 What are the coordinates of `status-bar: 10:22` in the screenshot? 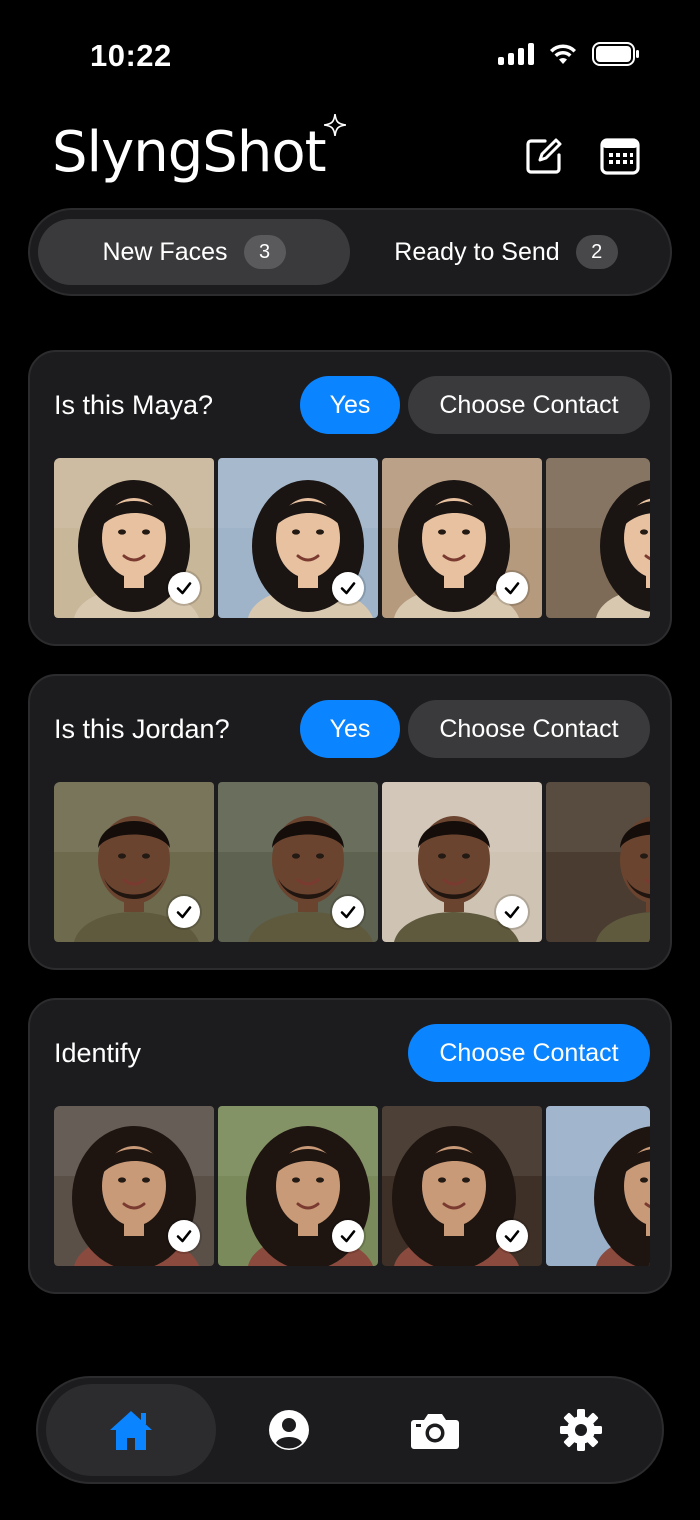 It's located at (350, 55).